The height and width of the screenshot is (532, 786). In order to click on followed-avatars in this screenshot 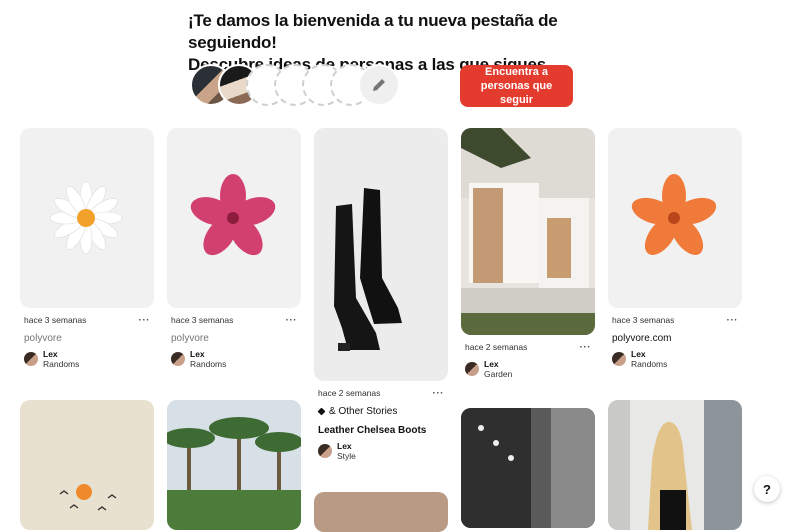, I will do `click(295, 86)`.